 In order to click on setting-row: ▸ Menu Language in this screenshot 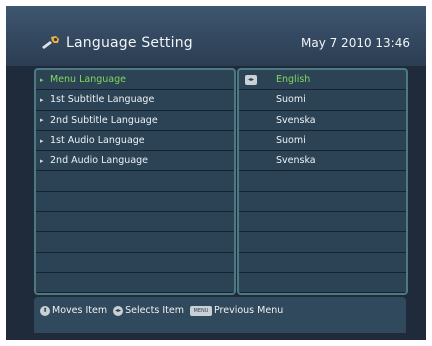, I will do `click(135, 80)`.